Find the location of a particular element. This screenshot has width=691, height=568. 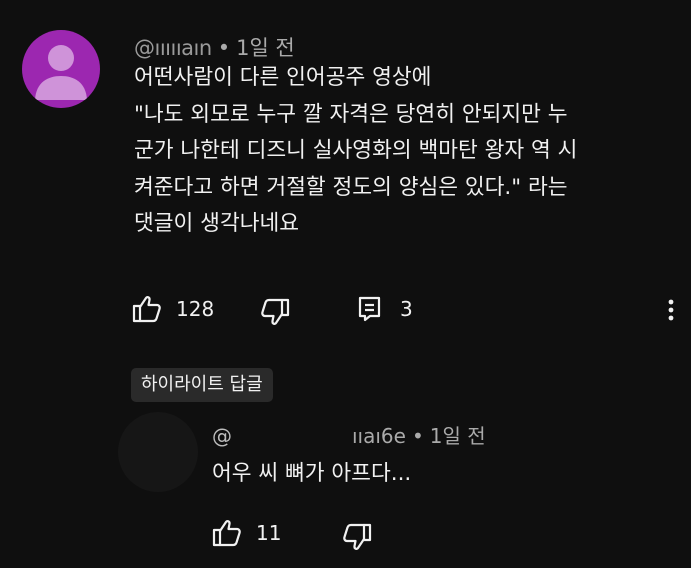

like-count: 128 is located at coordinates (195, 309).